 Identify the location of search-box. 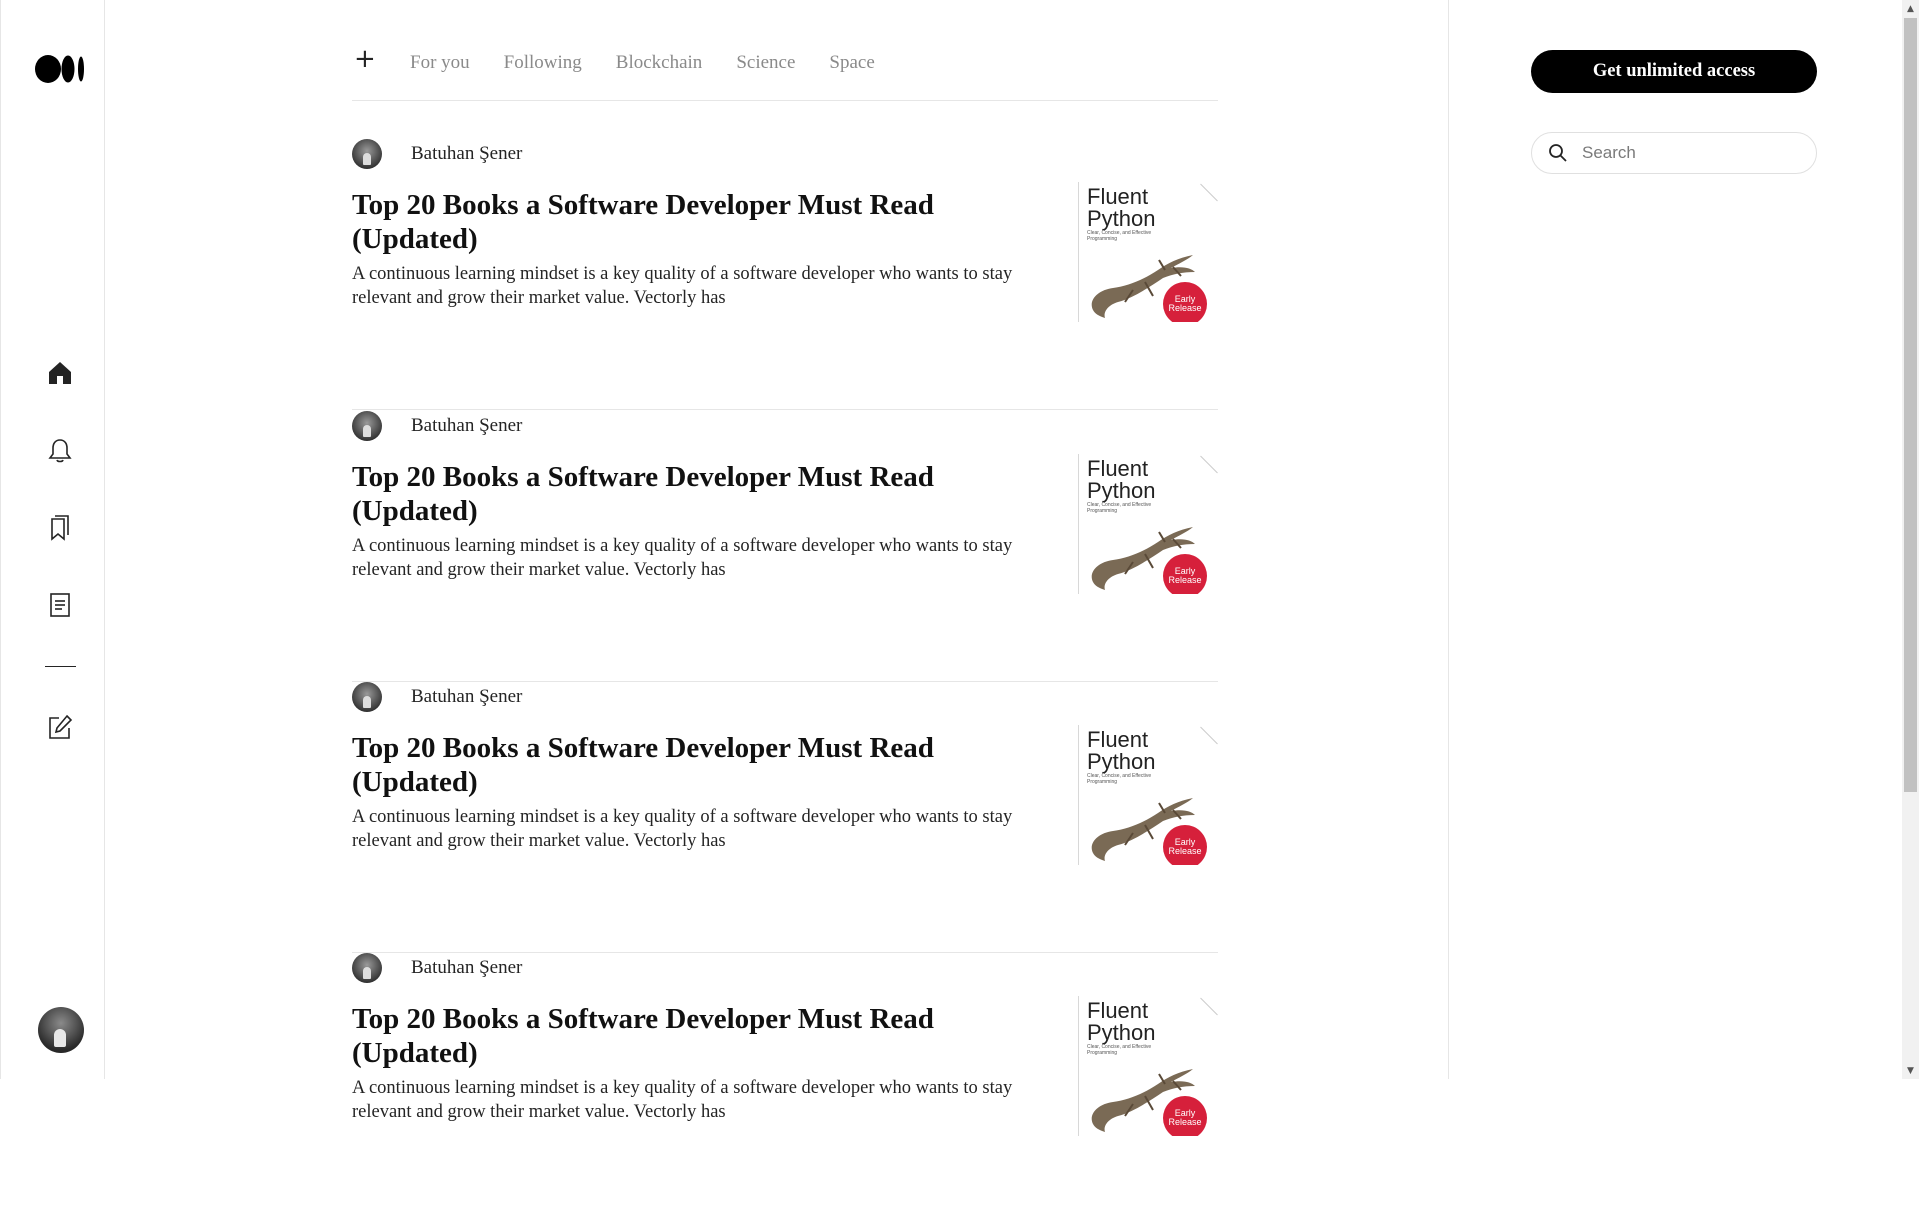
(1674, 153).